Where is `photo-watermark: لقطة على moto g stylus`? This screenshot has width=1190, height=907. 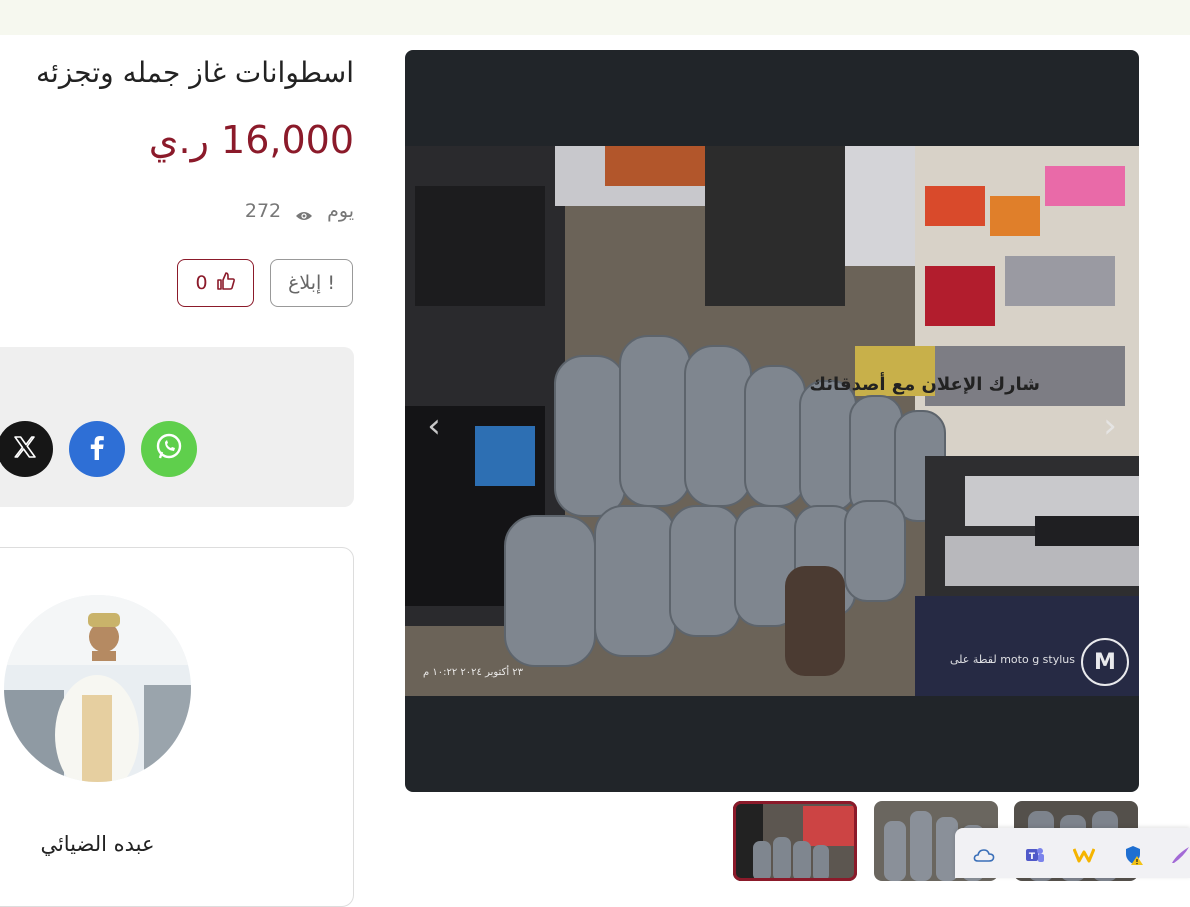
photo-watermark: لقطة على moto g stylus is located at coordinates (1012, 659).